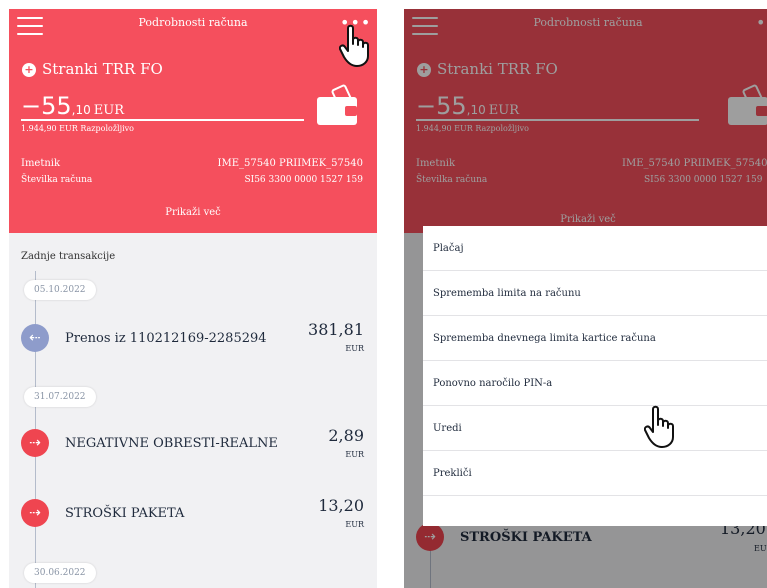 This screenshot has width=767, height=588. I want to click on account-balance: −55,10 EUR, so click(72, 106).